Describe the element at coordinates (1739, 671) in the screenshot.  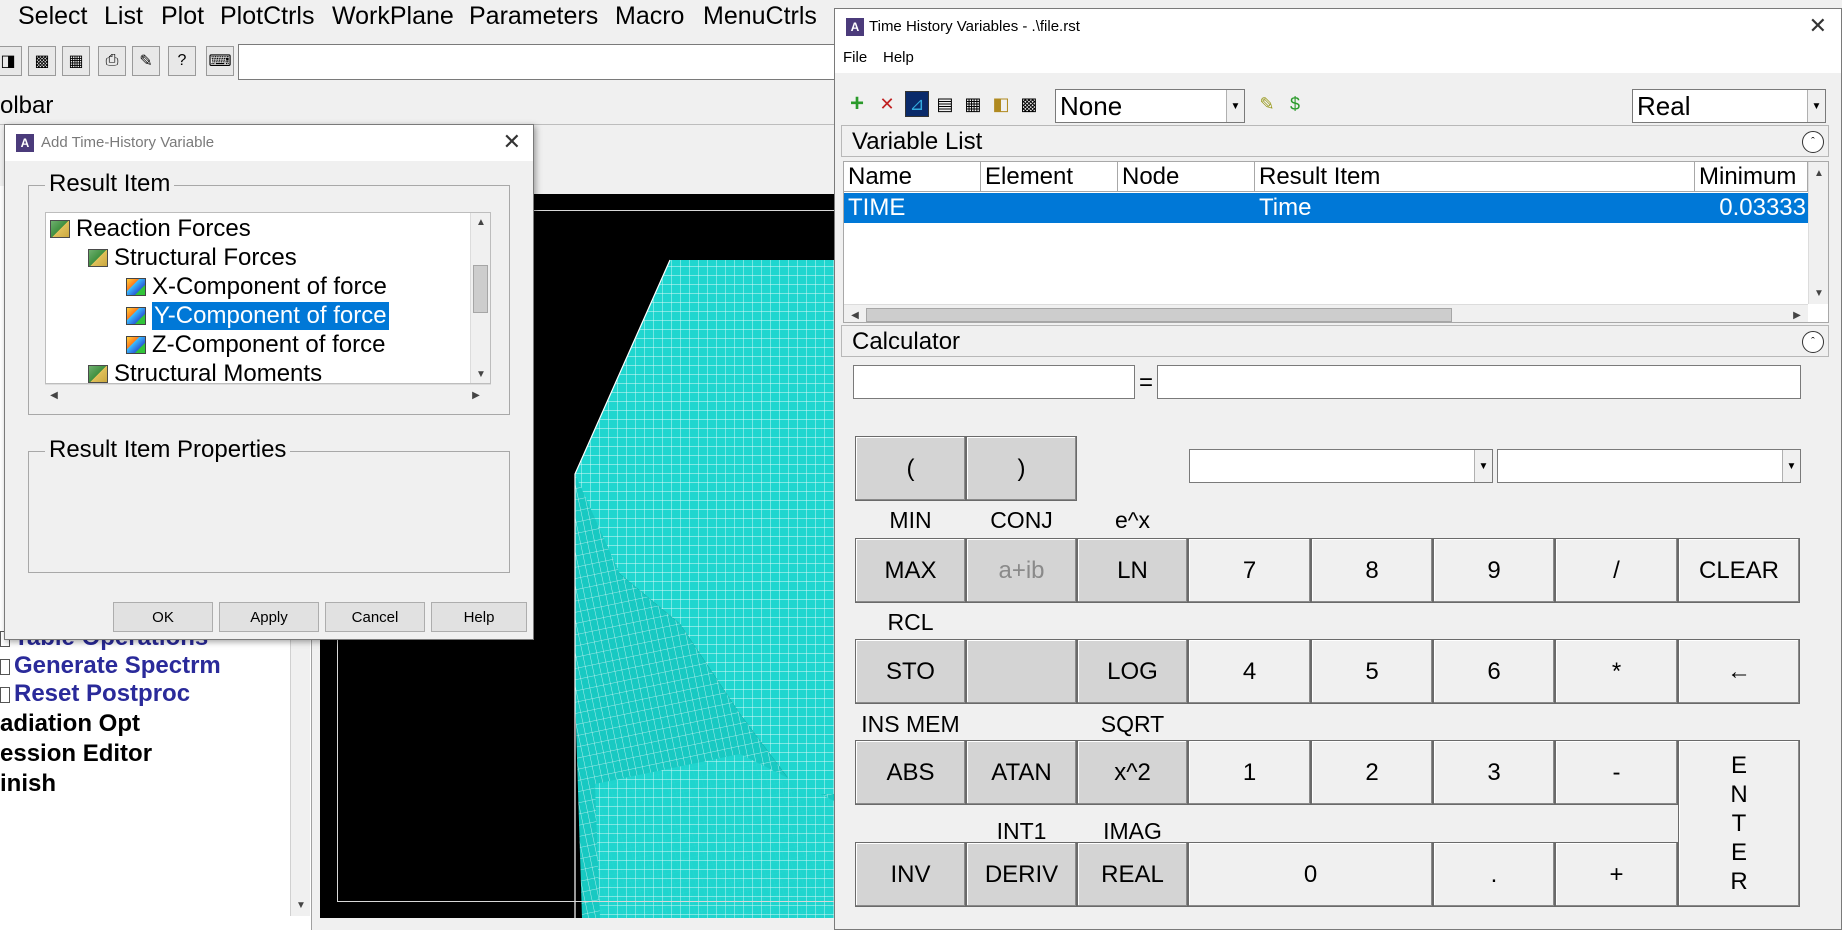
I see `backspace-button: ←` at that location.